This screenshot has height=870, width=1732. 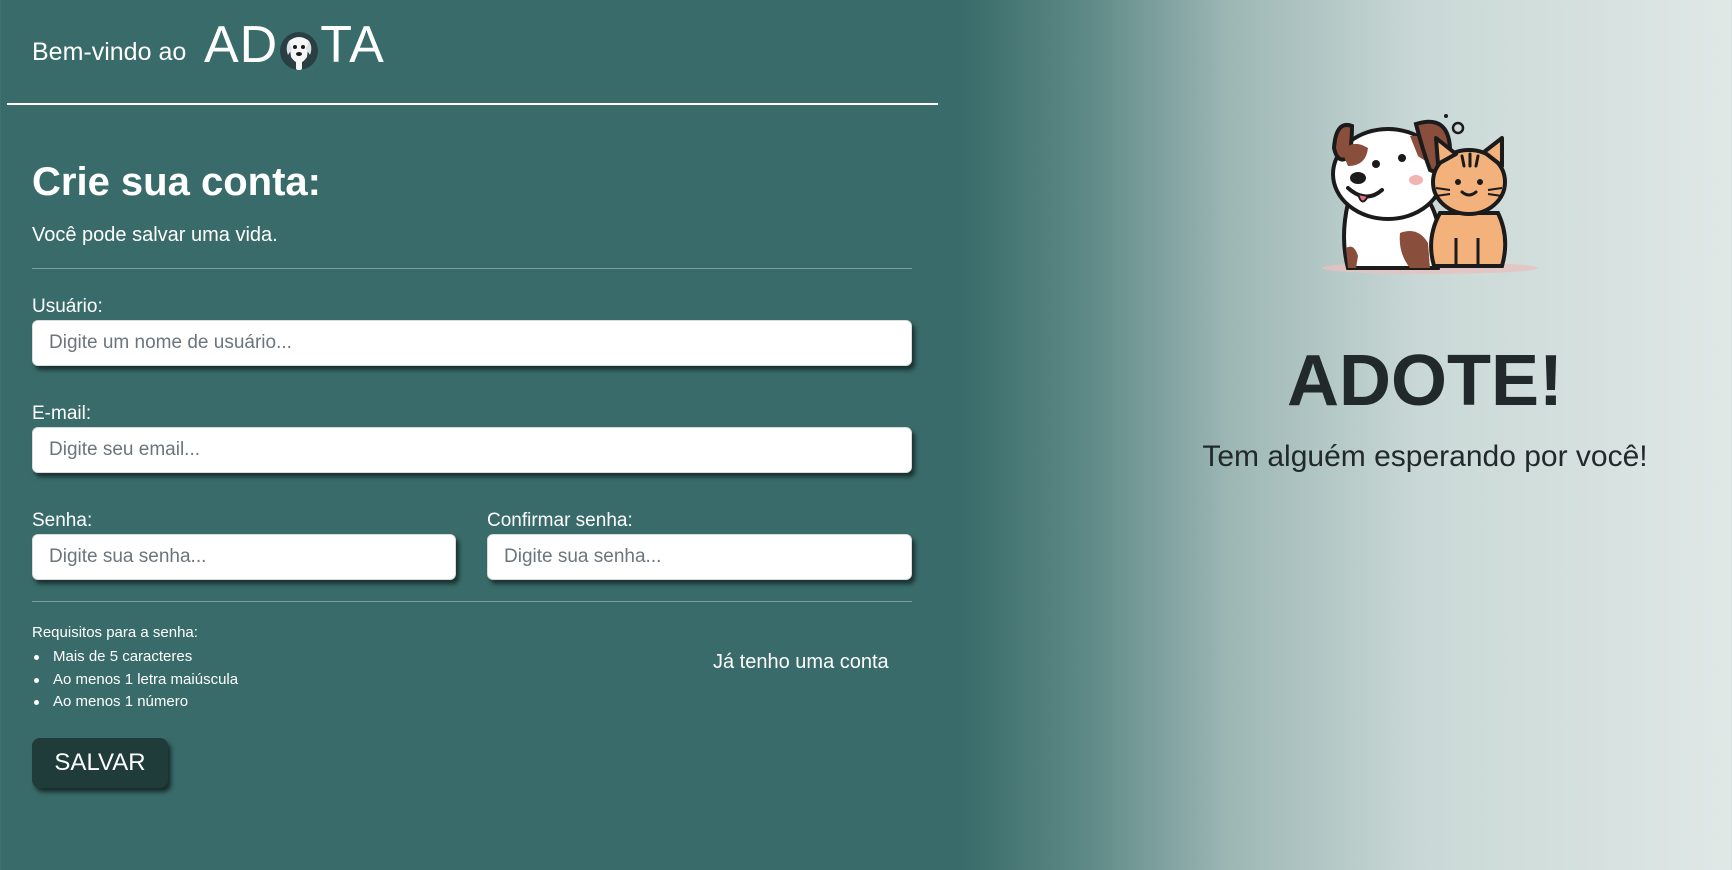 I want to click on hero-title: ADOTE!, so click(x=1425, y=381).